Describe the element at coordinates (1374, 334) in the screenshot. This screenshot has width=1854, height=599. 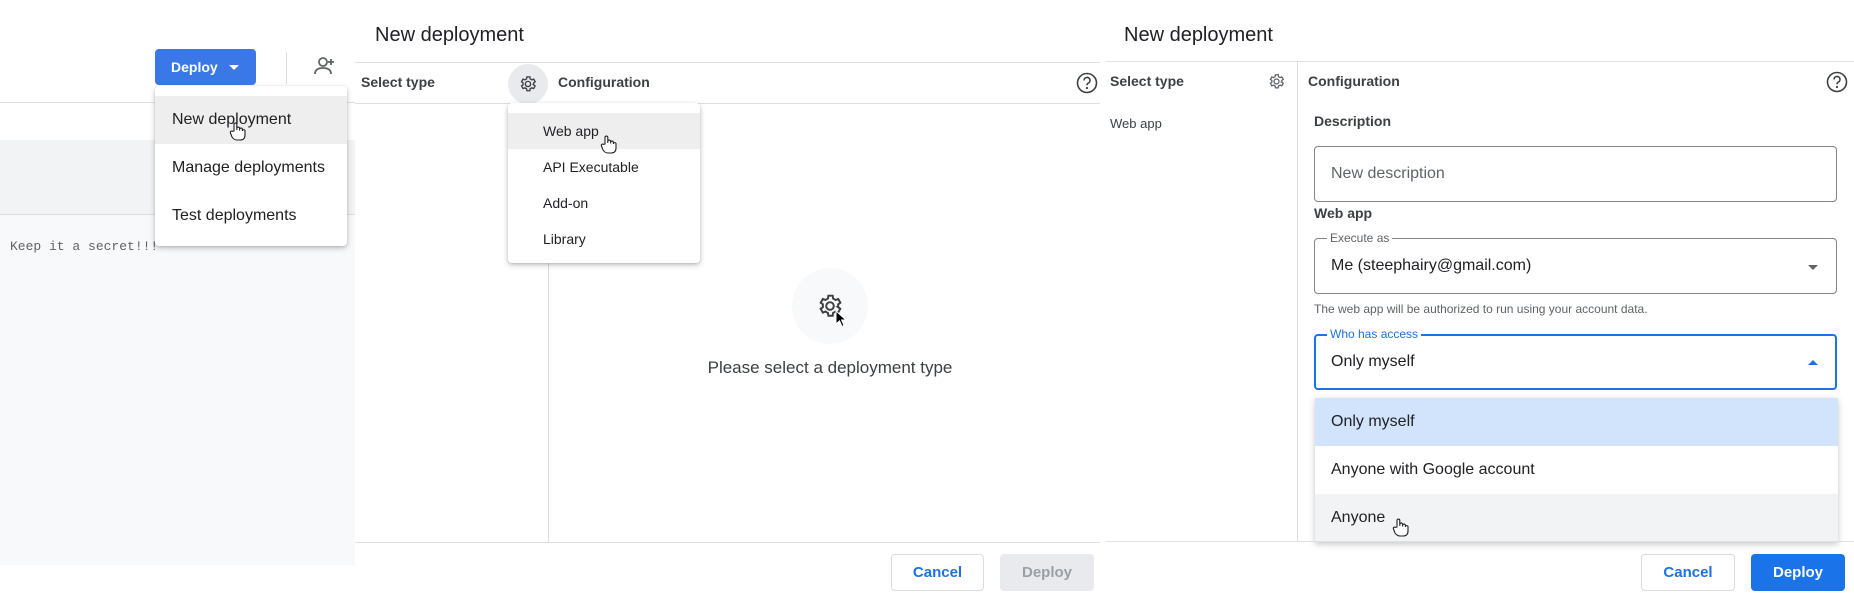
I see `who-has-access-legend: Who has access` at that location.